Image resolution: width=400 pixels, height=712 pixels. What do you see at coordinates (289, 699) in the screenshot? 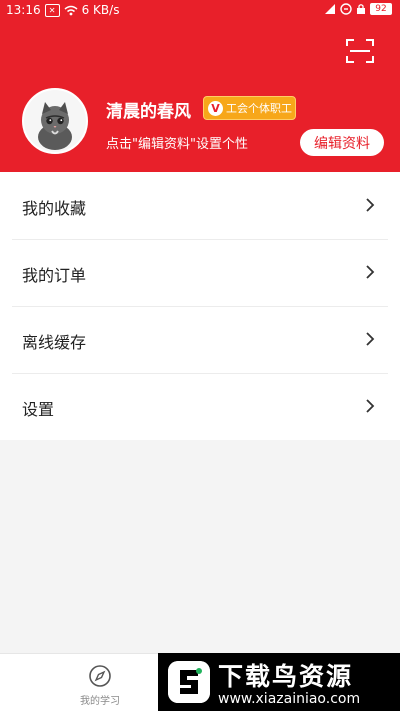
I see `watermark-url: www.xiazainiao.com` at bounding box center [289, 699].